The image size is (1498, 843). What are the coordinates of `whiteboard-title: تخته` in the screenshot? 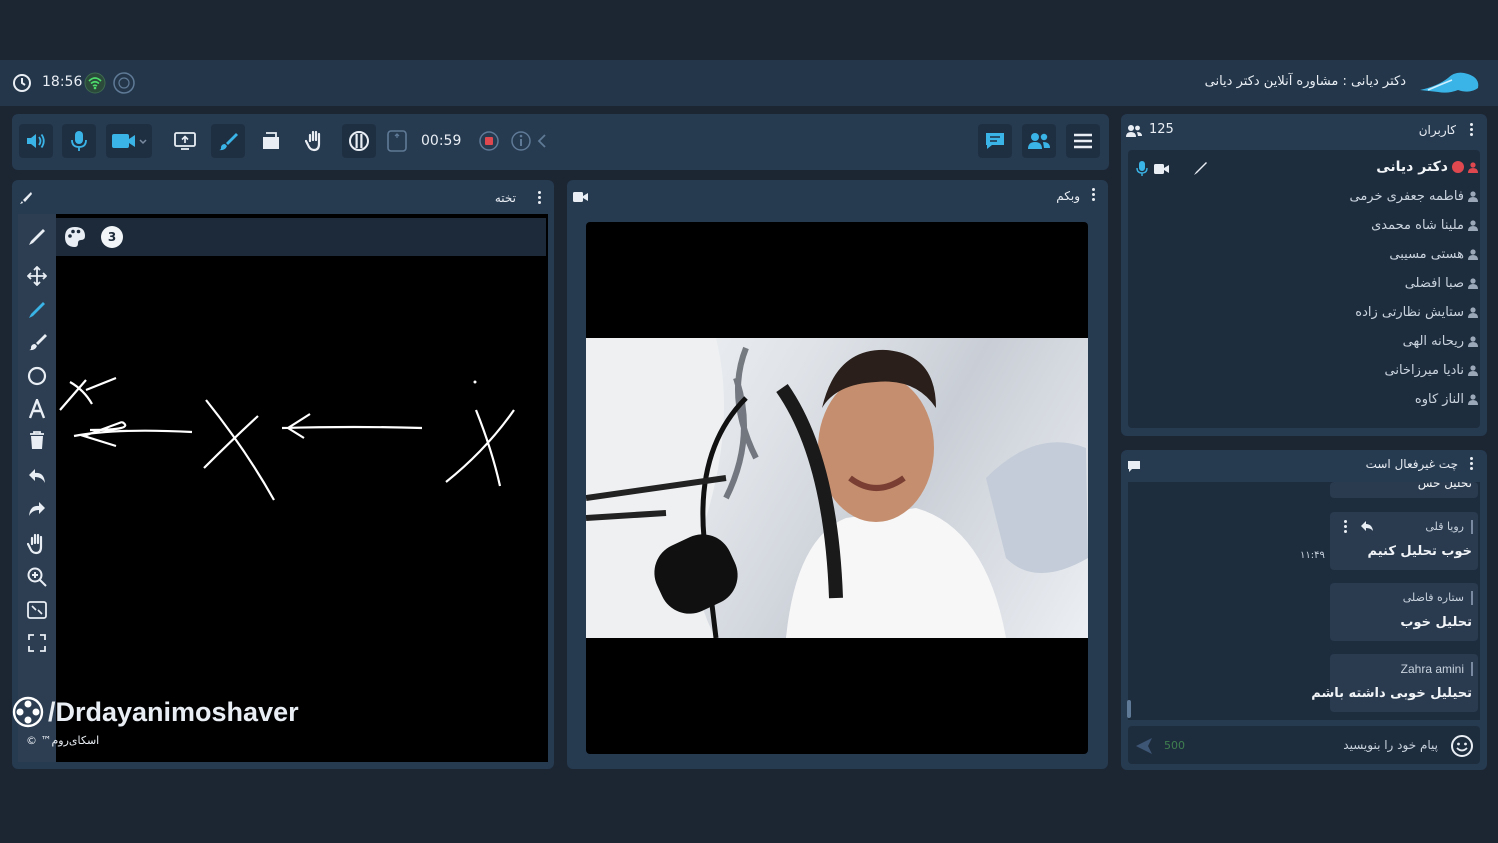 It's located at (505, 198).